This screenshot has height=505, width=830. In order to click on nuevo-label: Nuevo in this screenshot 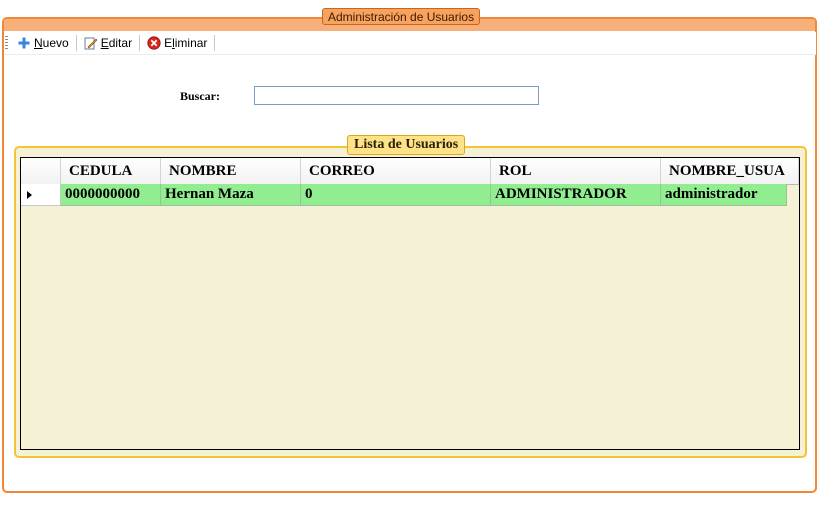, I will do `click(51, 43)`.